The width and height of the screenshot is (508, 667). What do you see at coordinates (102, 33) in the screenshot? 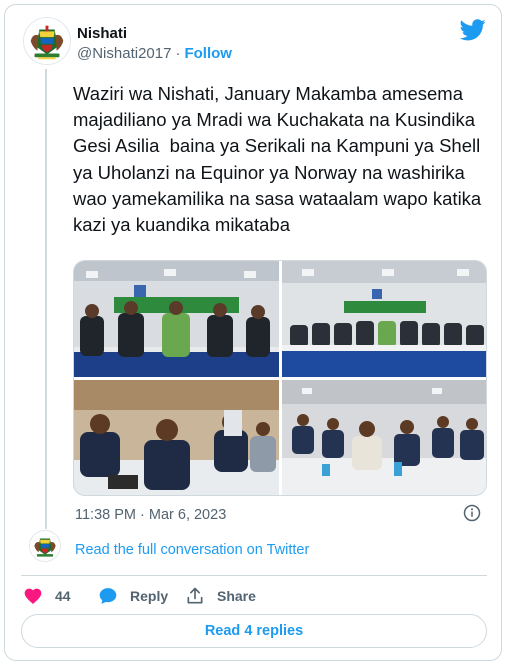
I see `account-name: Nishati` at bounding box center [102, 33].